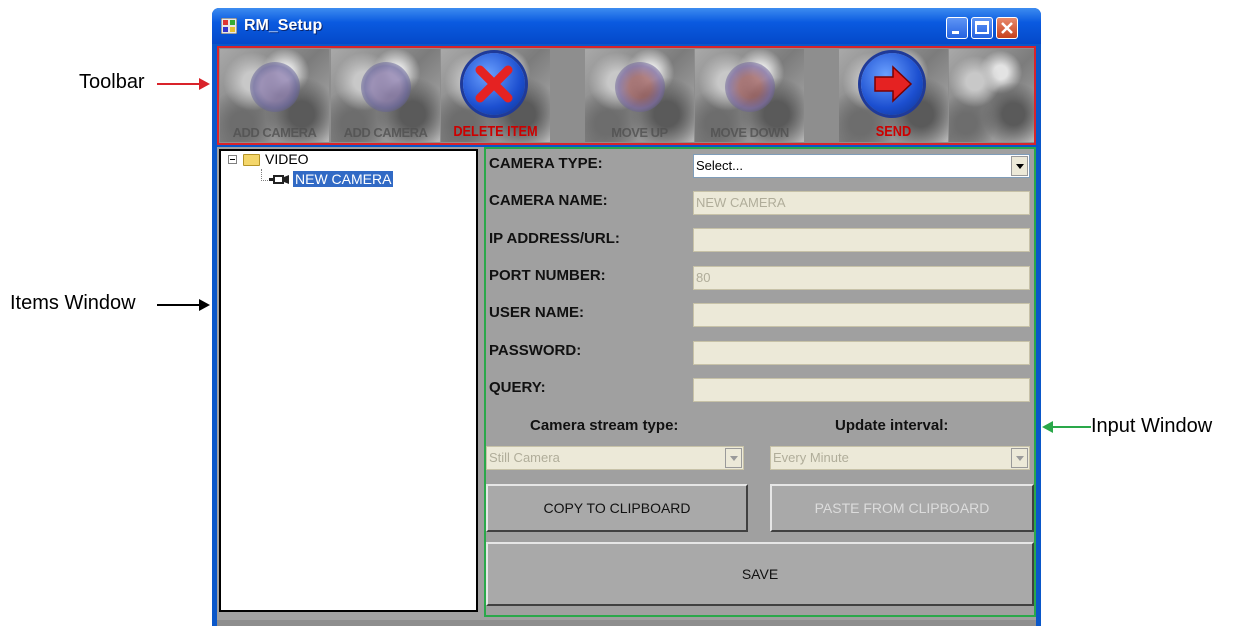  I want to click on move-down-icon, so click(750, 87).